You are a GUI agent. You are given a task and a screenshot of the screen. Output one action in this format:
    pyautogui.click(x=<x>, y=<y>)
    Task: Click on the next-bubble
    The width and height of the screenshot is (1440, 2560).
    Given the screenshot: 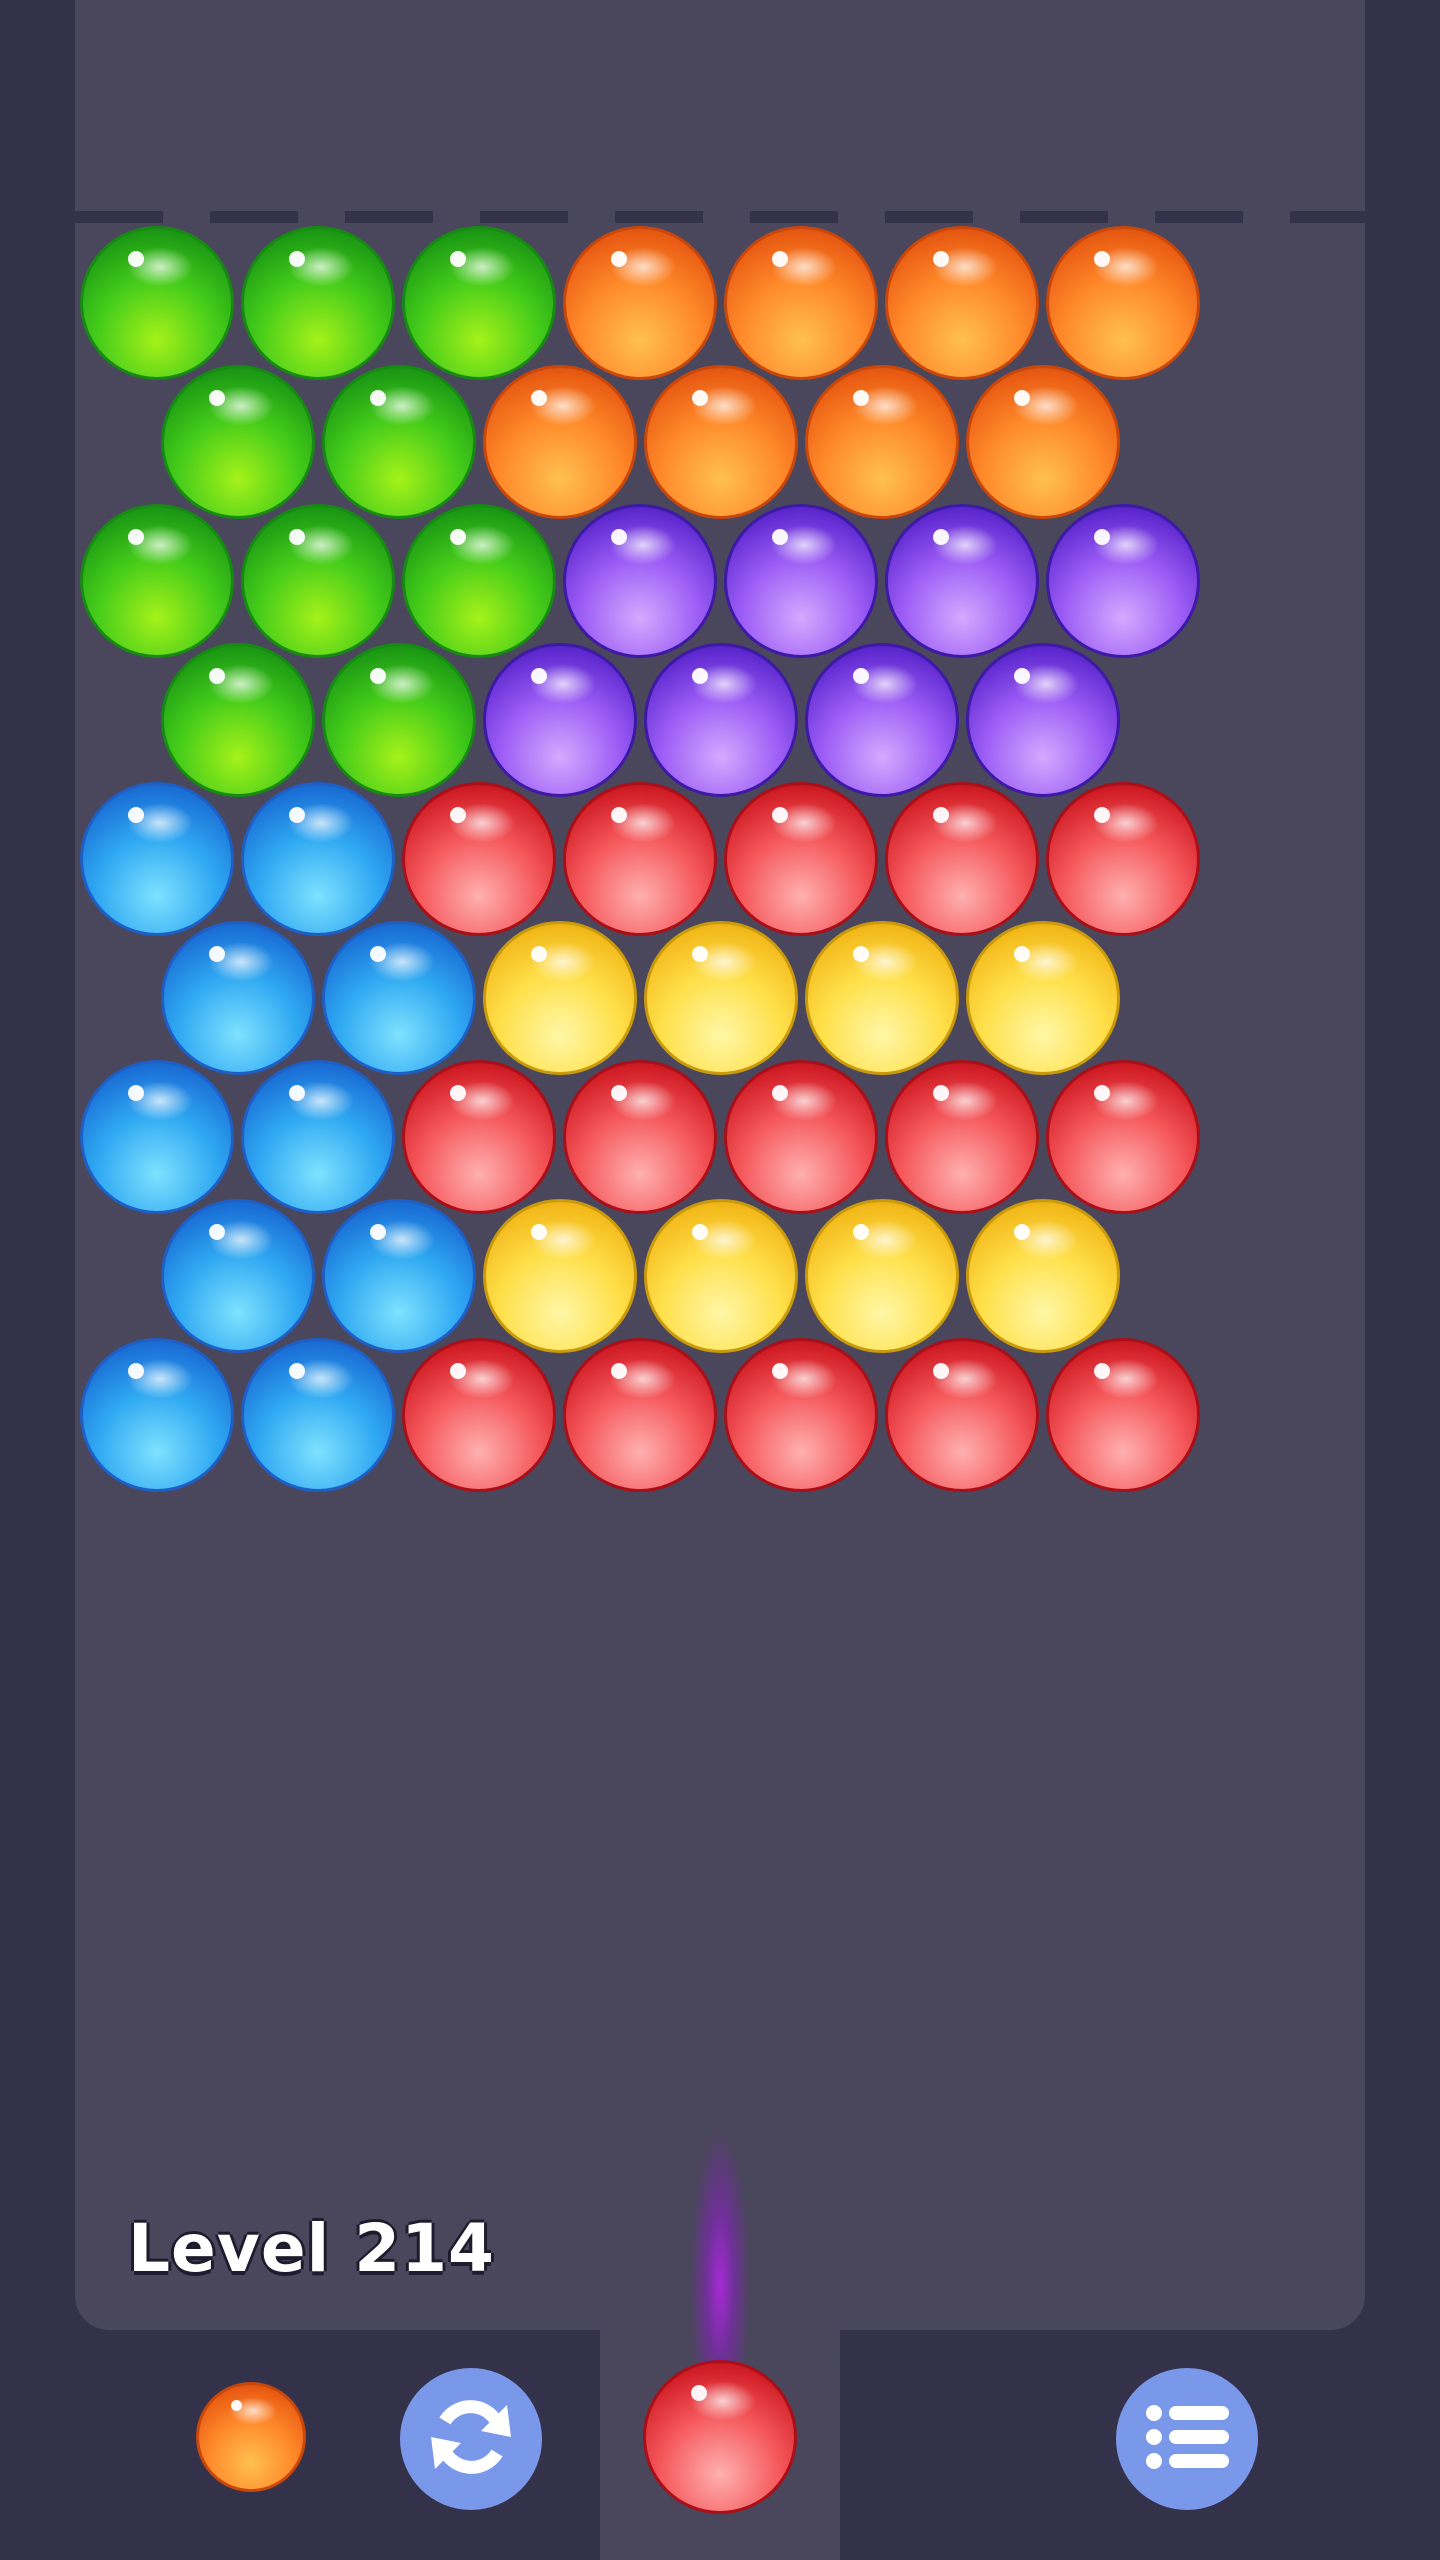 What is the action you would take?
    pyautogui.click(x=251, y=2437)
    